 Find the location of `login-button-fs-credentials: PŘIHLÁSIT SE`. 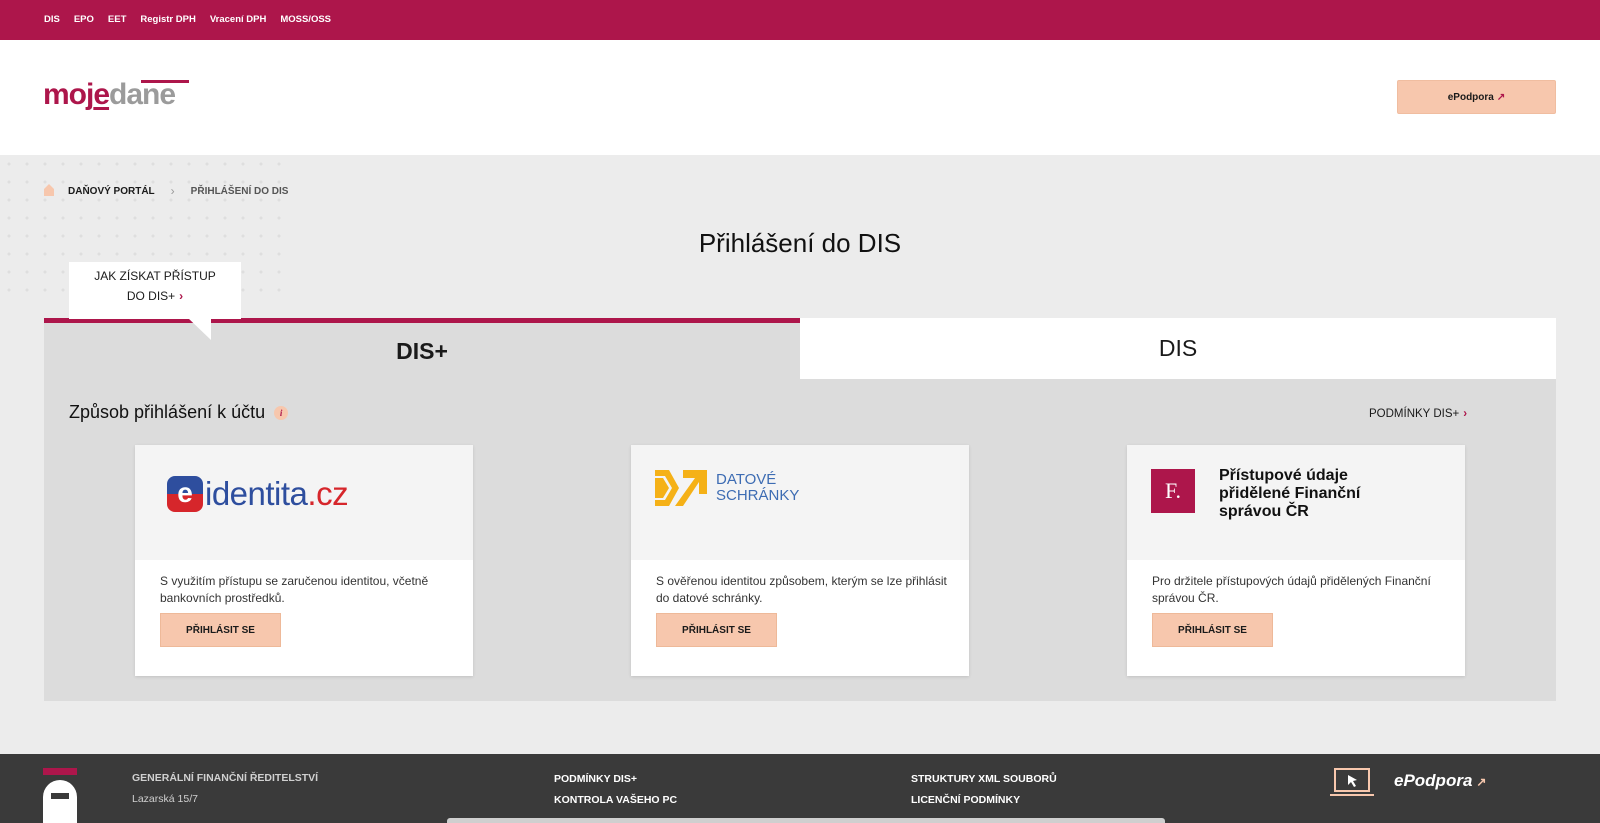

login-button-fs-credentials: PŘIHLÁSIT SE is located at coordinates (1212, 630).